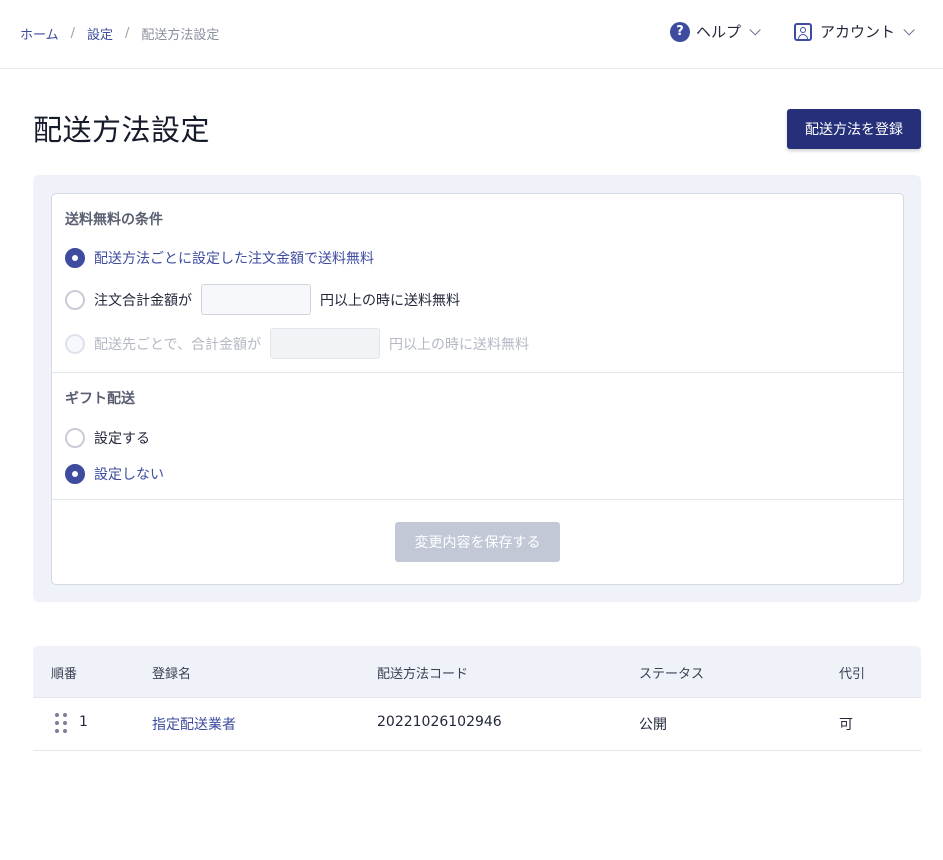  I want to click on table-row: 1 指定配送業者 20221026102946 公開 可, so click(477, 724).